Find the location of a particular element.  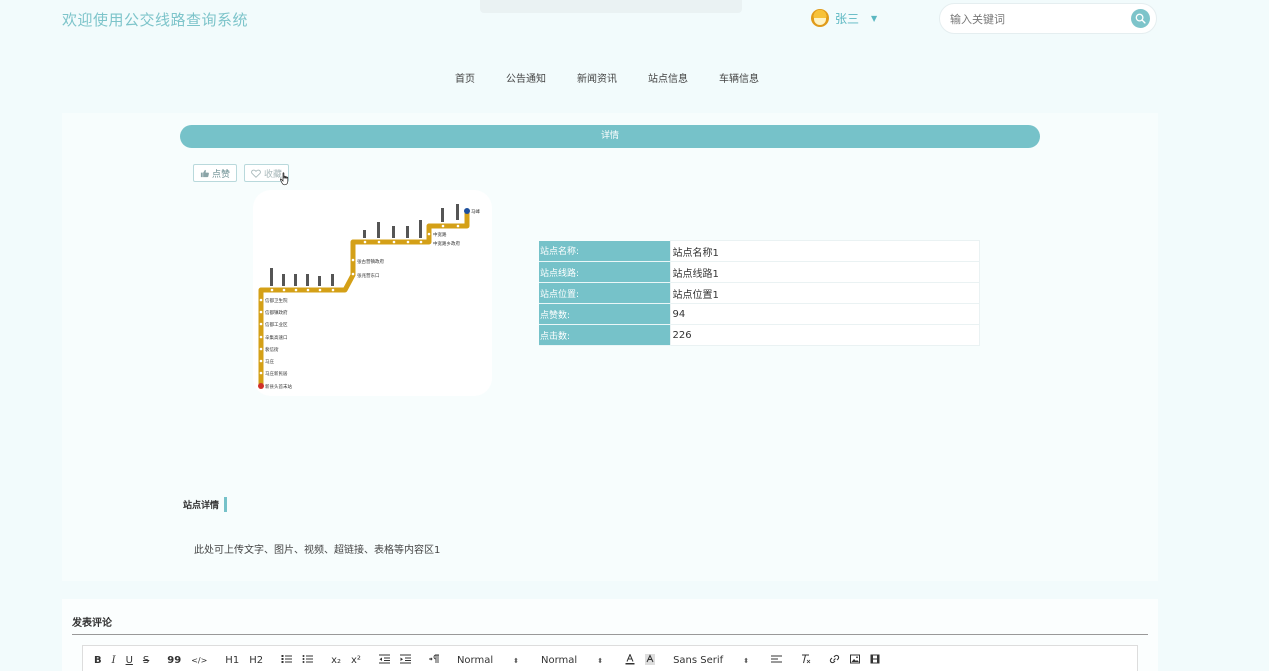

section-title-text: 站点详情 is located at coordinates (201, 506).